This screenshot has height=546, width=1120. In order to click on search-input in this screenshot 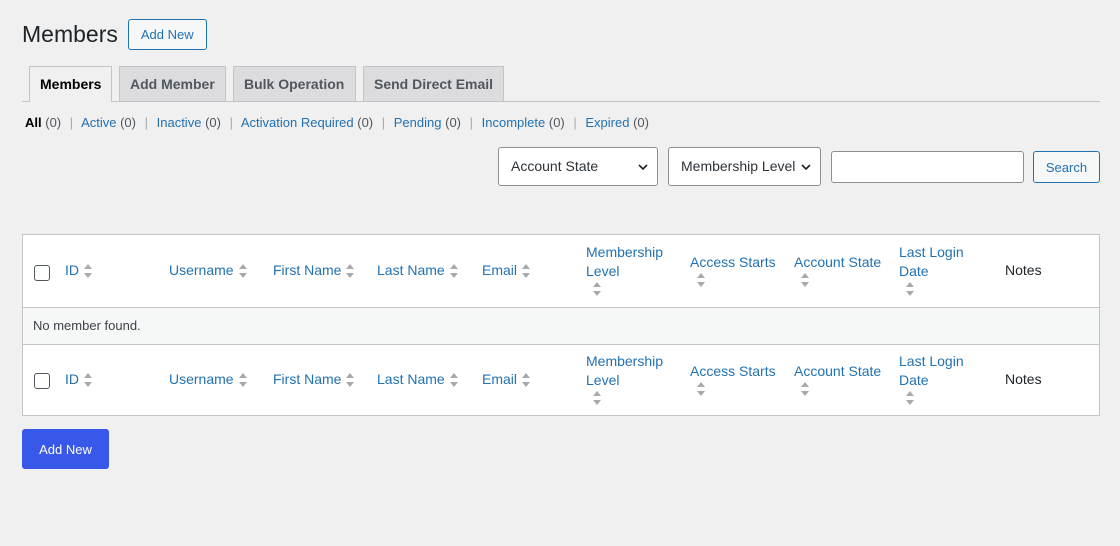, I will do `click(927, 167)`.